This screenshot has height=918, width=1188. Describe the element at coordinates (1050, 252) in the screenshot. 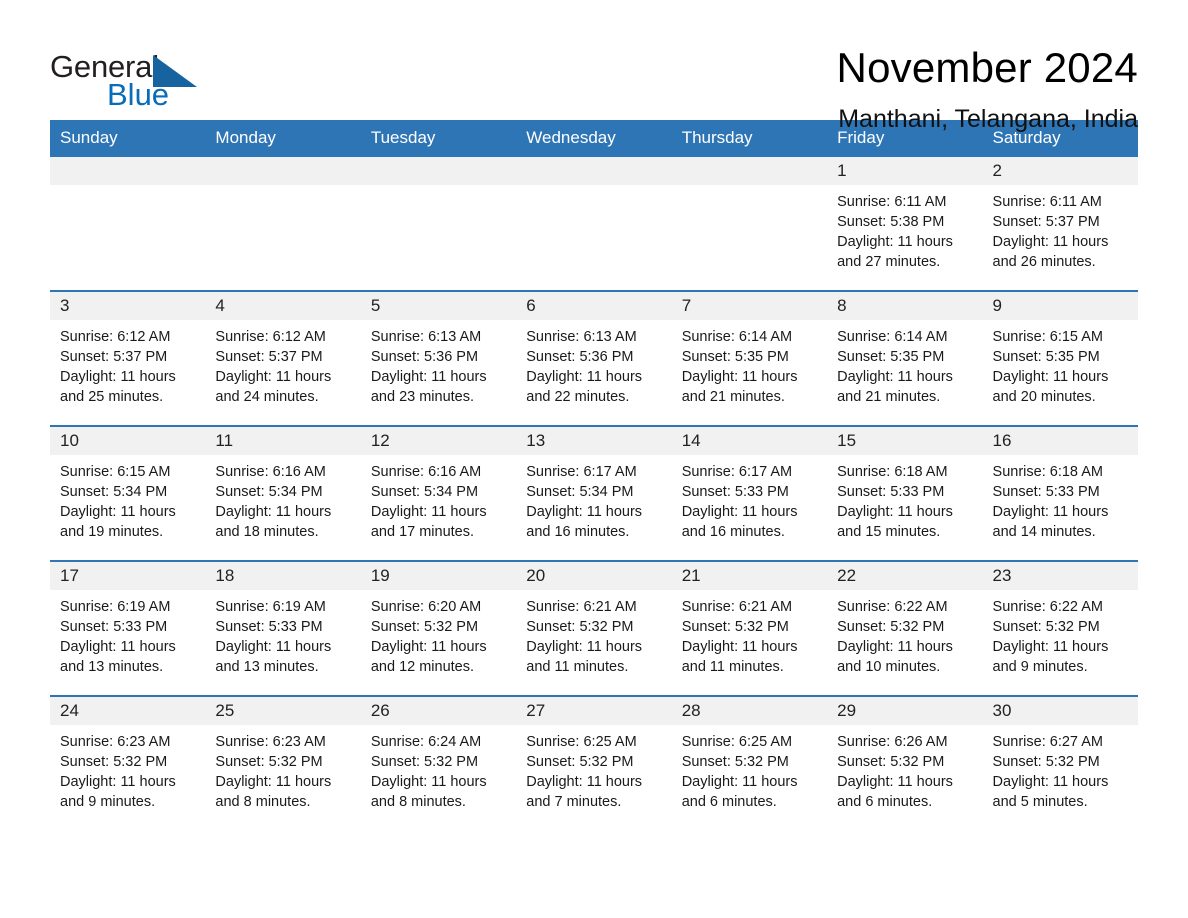

I see `daylight-text: Daylight: 11 hours and 26 minutes.` at that location.